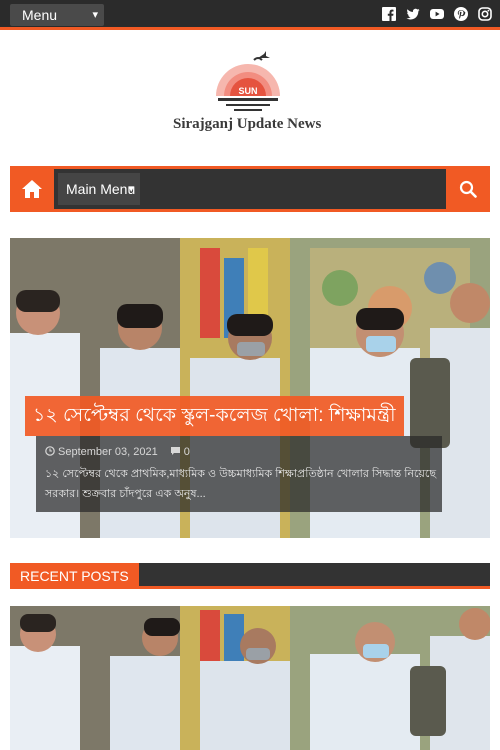 Image resolution: width=500 pixels, height=750 pixels. I want to click on home-button, so click(32, 189).